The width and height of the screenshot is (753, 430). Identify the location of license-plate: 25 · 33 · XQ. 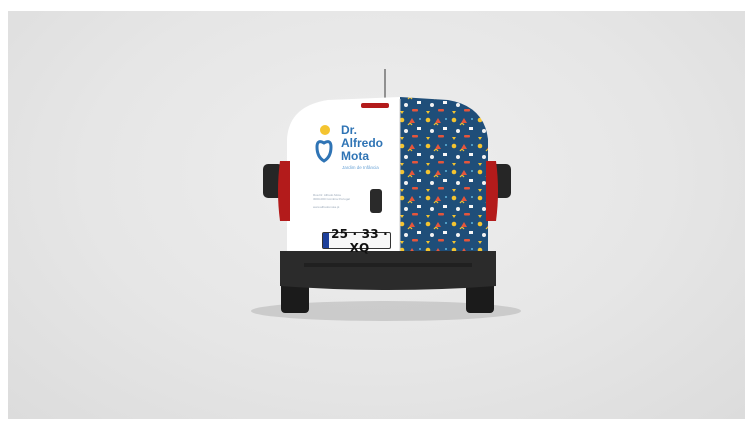
(356, 241).